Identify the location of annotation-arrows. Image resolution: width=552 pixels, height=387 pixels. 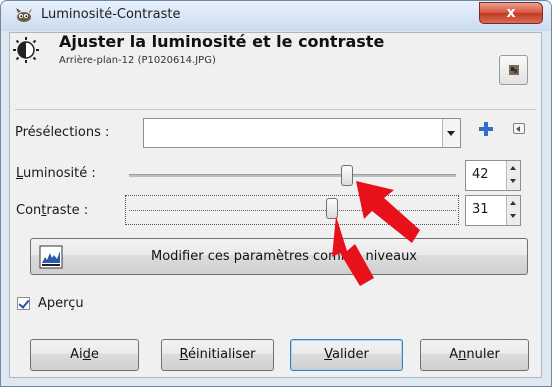
(376, 233).